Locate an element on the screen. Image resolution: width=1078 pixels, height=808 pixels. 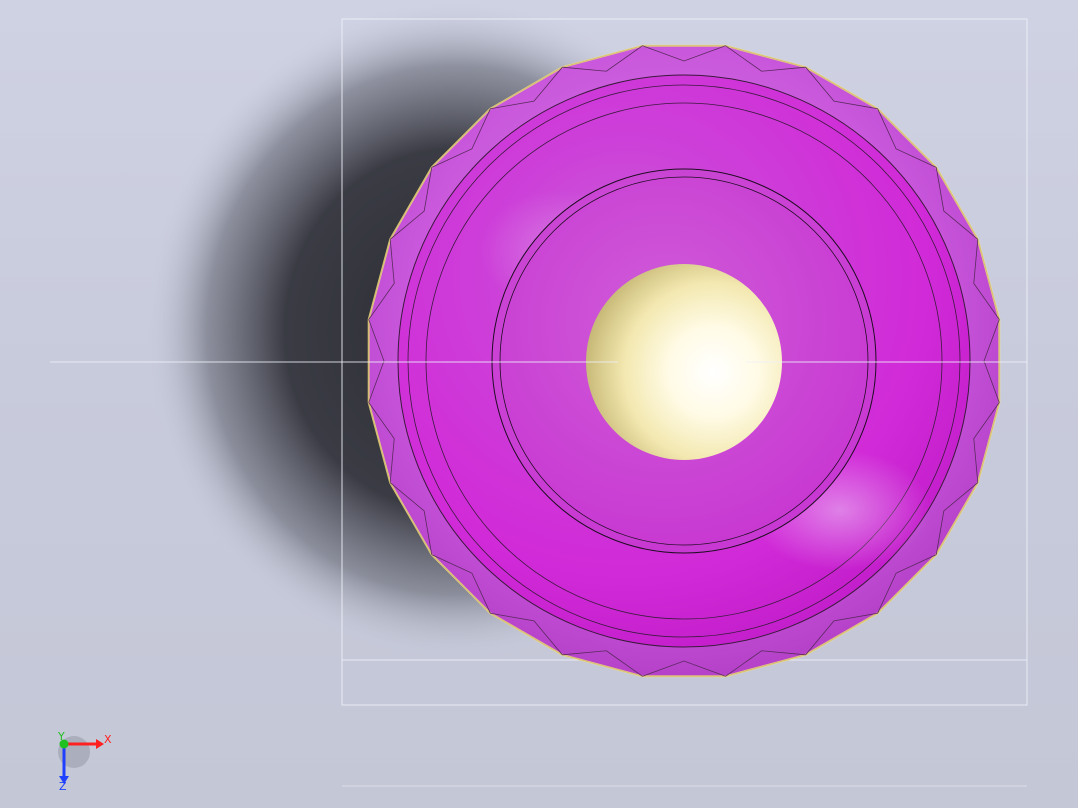
triad-x-arrow is located at coordinates (100, 744).